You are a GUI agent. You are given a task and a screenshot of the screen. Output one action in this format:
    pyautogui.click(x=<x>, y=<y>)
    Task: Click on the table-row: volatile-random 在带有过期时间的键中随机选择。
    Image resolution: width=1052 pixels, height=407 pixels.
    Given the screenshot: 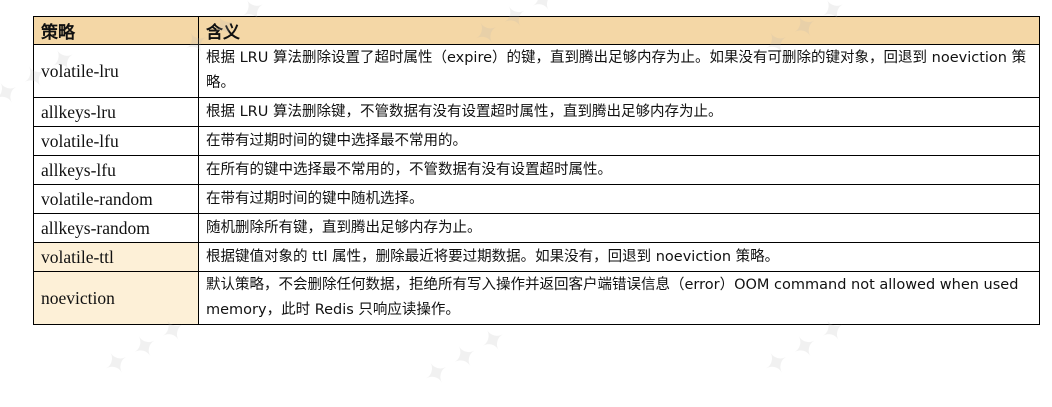 What is the action you would take?
    pyautogui.click(x=536, y=199)
    